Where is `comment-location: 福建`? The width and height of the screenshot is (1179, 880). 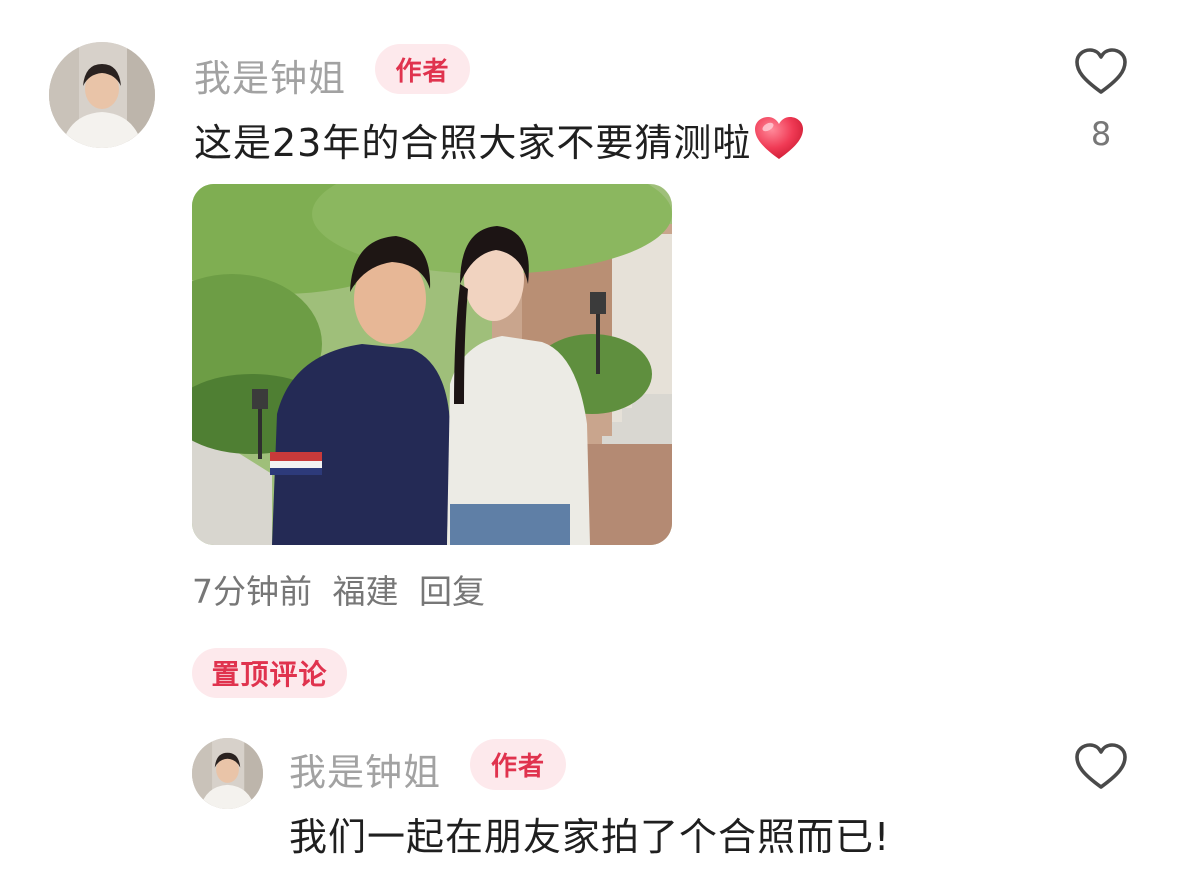
comment-location: 福建 is located at coordinates (365, 591).